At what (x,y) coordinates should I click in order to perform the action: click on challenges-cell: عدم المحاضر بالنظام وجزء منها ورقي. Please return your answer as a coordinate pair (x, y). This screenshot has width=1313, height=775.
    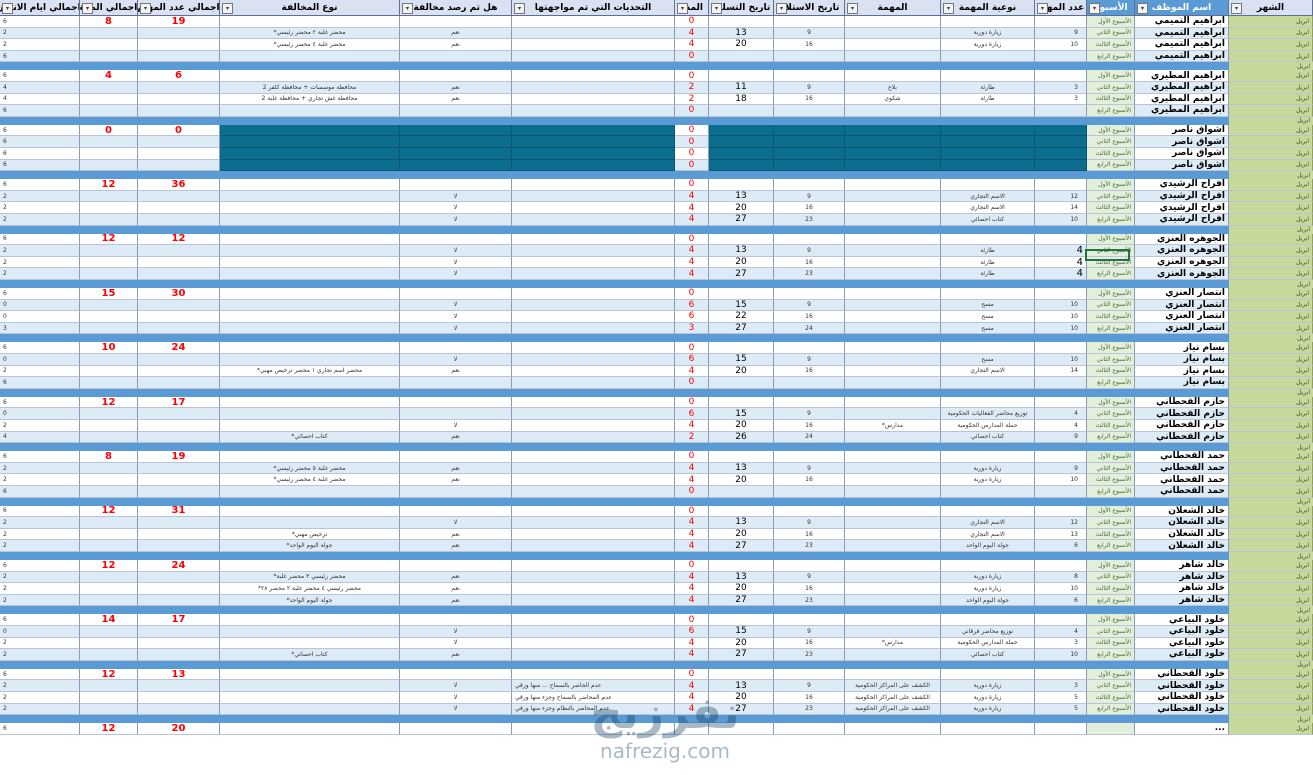
    Looking at the image, I should click on (593, 709).